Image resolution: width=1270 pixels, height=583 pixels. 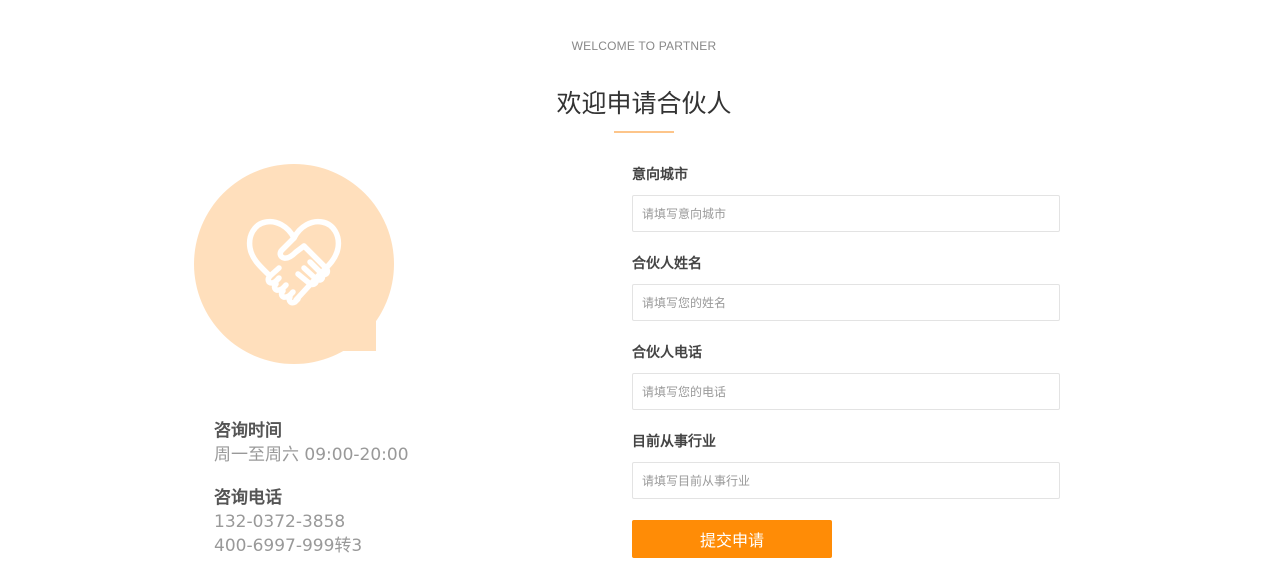 What do you see at coordinates (280, 522) in the screenshot?
I see `consult-phone-number-1: 132-0372-3858` at bounding box center [280, 522].